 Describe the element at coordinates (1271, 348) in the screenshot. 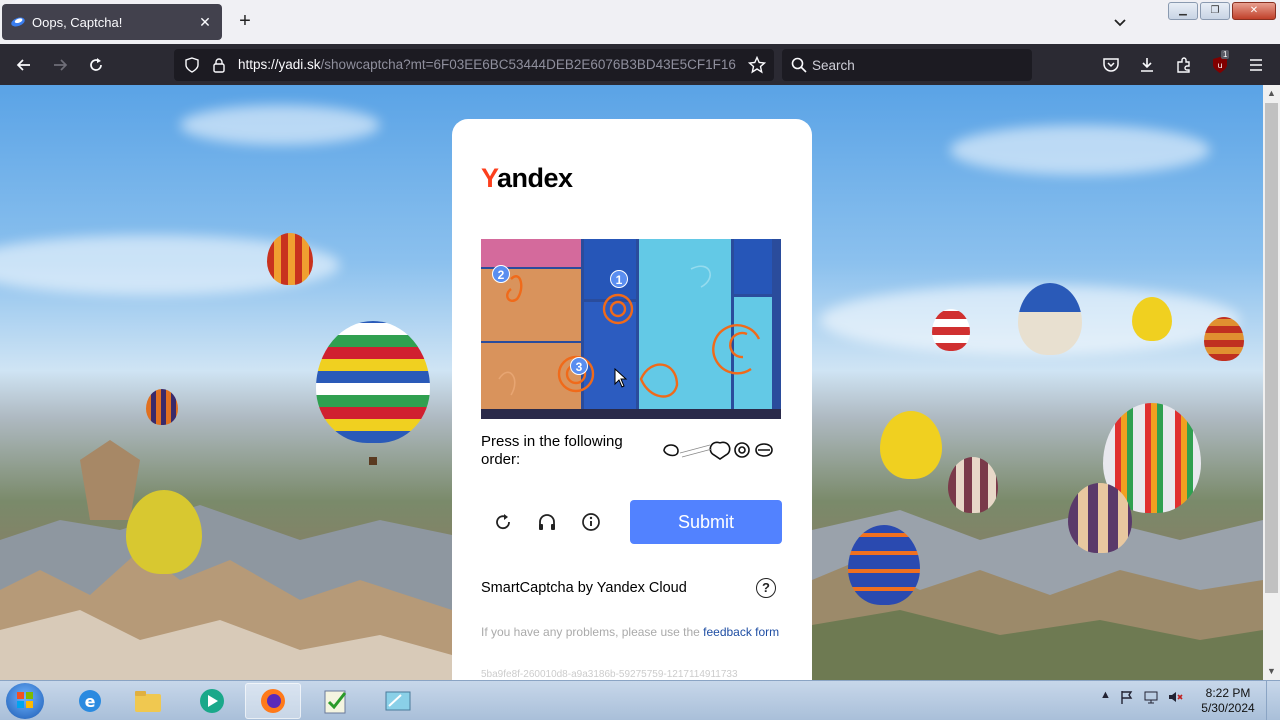

I see `scroll-thumb` at that location.